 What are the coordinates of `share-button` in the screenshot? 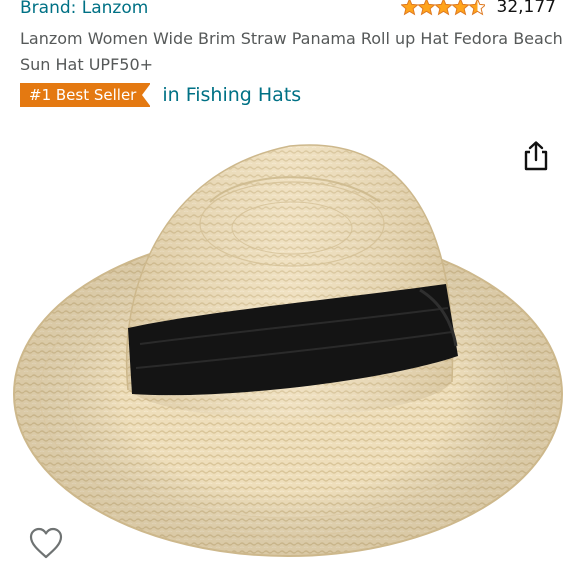 It's located at (536, 156).